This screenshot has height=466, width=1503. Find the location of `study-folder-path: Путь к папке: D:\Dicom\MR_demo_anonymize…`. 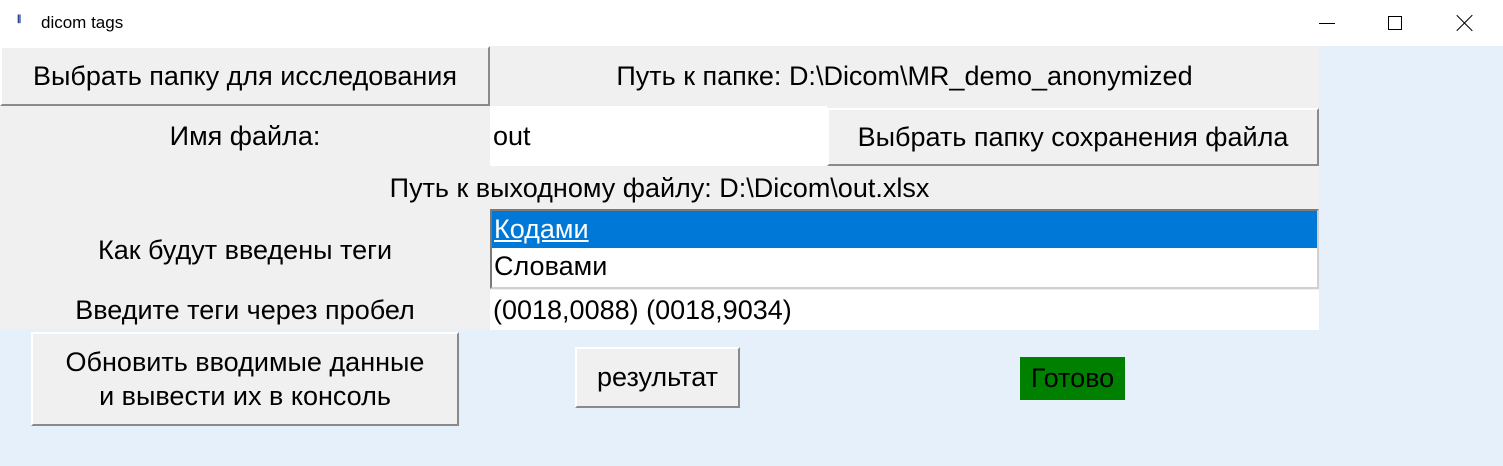

study-folder-path: Путь к папке: D:\Dicom\MR_demo_anonymize… is located at coordinates (904, 75).